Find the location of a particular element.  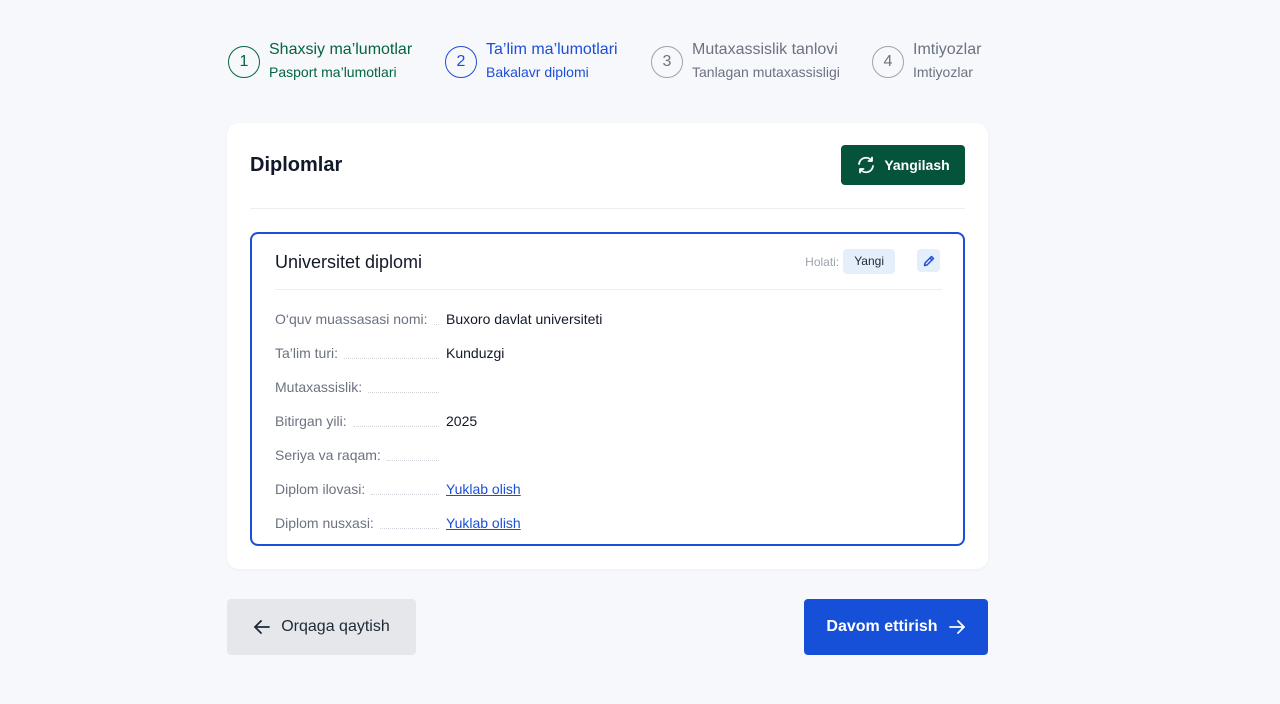

pencil-icon is located at coordinates (928, 260).